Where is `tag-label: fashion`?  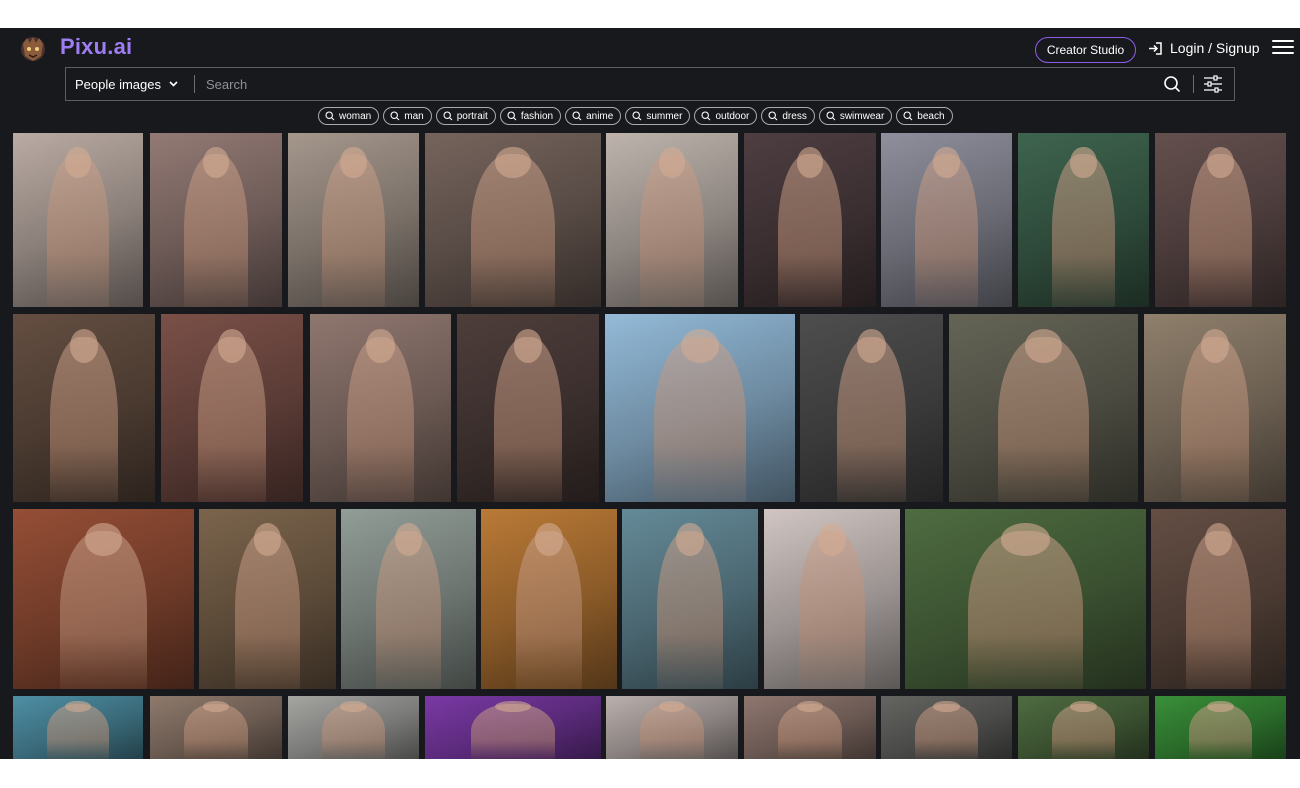
tag-label: fashion is located at coordinates (537, 116).